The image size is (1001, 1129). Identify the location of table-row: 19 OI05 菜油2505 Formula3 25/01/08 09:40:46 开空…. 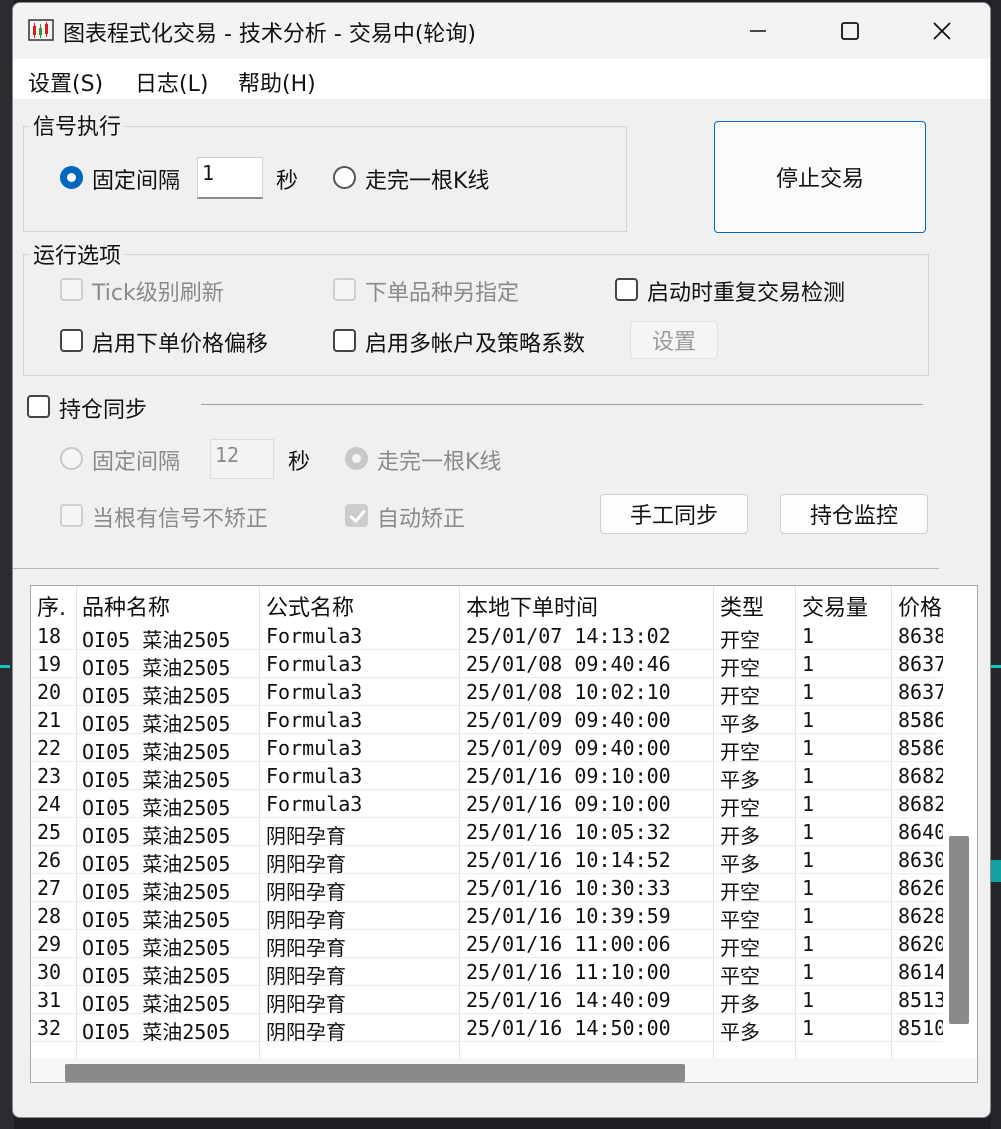
(487, 665).